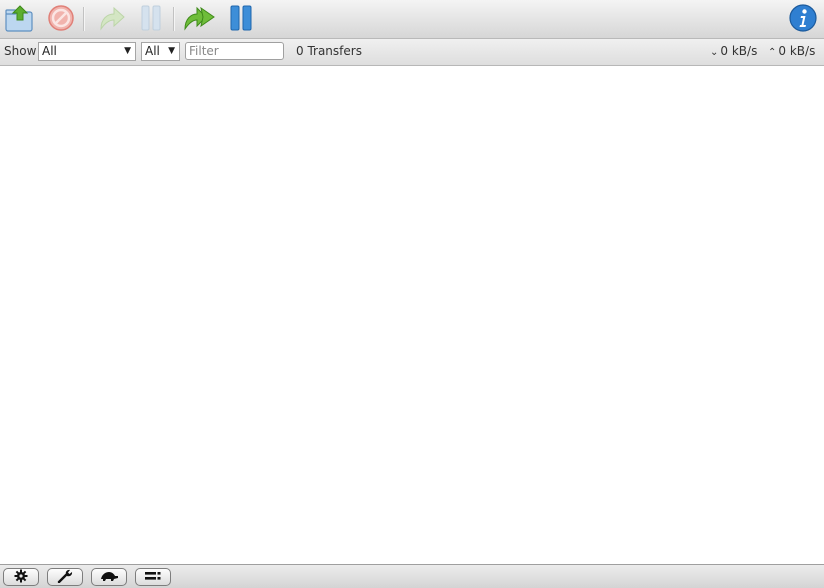 Image resolution: width=824 pixels, height=588 pixels. I want to click on sort-icon, so click(153, 577).